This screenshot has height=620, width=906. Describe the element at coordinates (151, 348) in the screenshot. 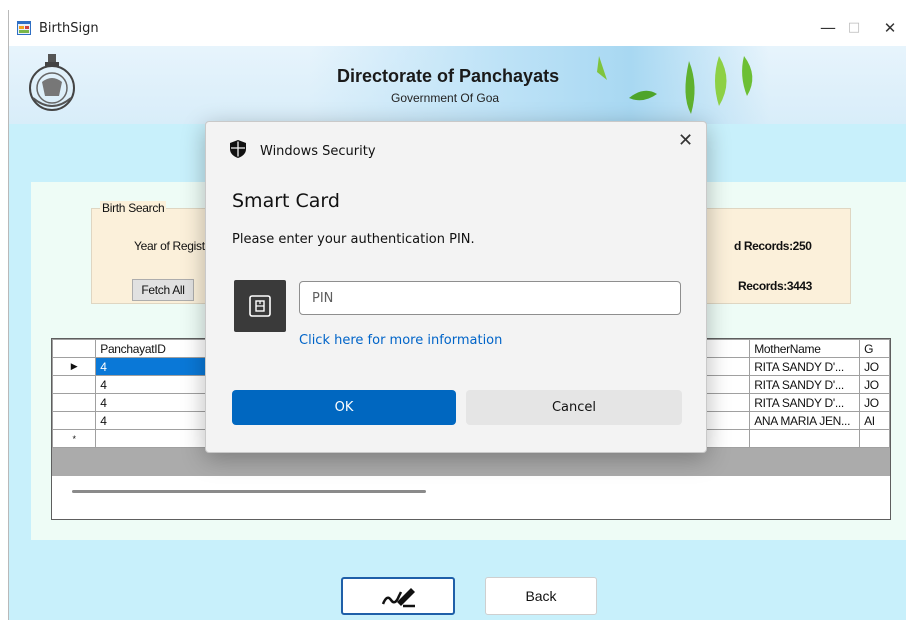

I see `grid-column-header: PanchayatID` at that location.